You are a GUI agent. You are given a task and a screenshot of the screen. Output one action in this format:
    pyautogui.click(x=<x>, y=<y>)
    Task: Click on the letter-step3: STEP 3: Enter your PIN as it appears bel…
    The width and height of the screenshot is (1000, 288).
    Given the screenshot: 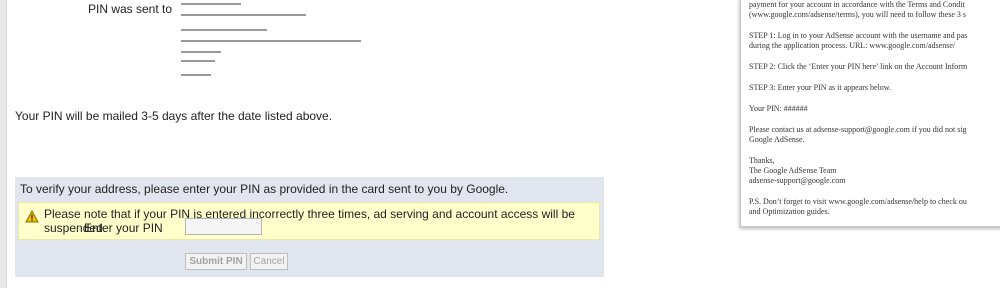 What is the action you would take?
    pyautogui.click(x=820, y=87)
    